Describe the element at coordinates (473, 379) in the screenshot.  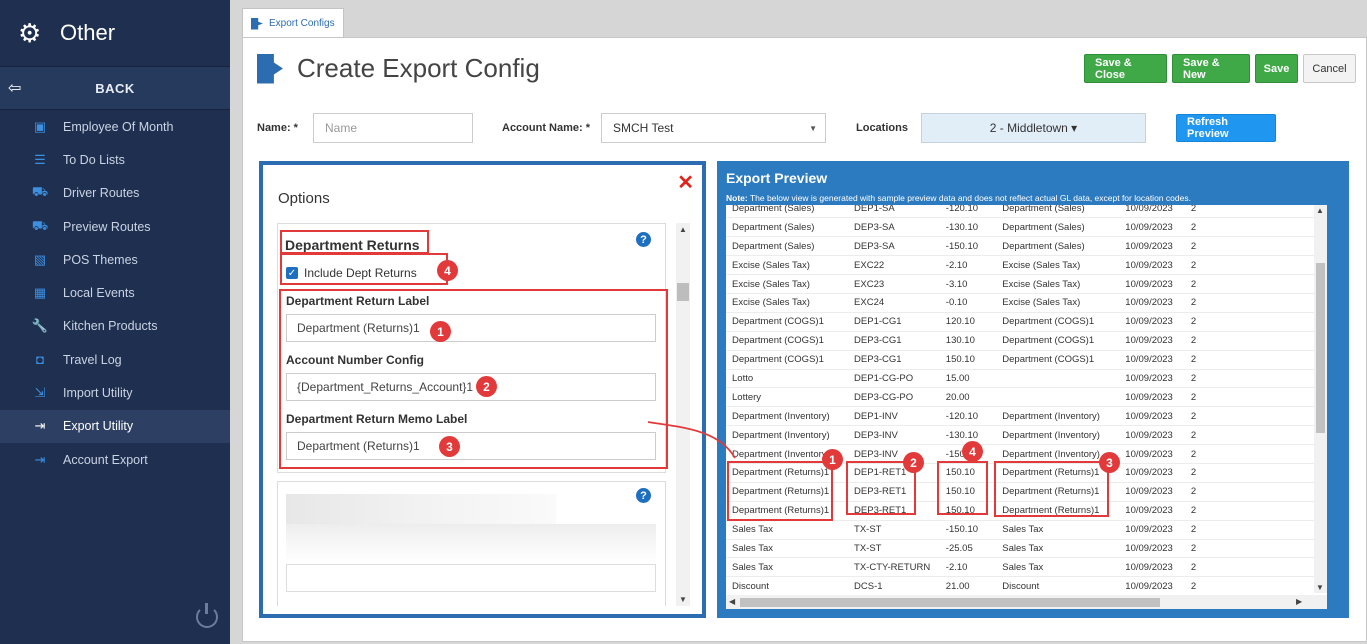
I see `annotation-box-fields` at that location.